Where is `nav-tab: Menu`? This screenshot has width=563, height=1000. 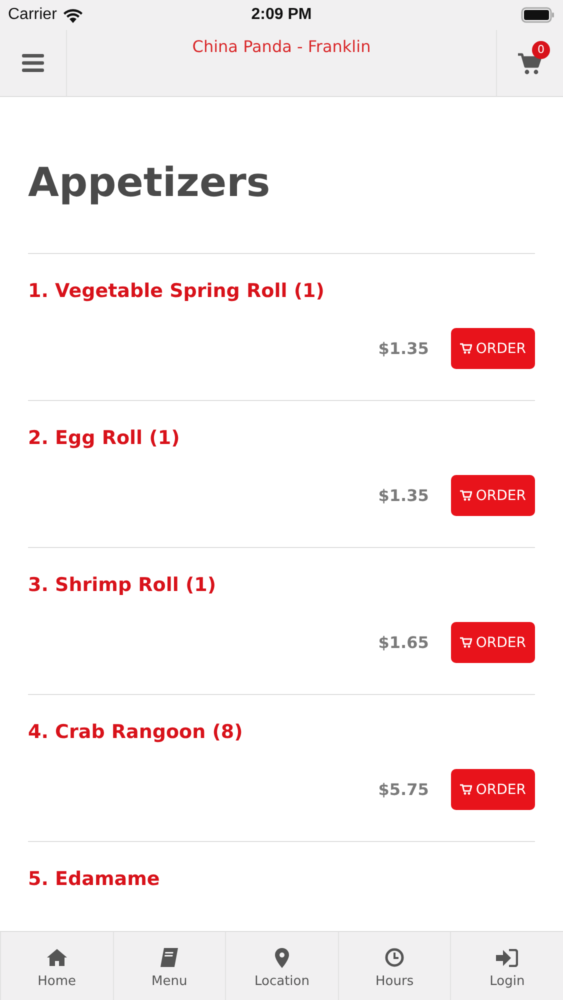
nav-tab: Menu is located at coordinates (169, 966).